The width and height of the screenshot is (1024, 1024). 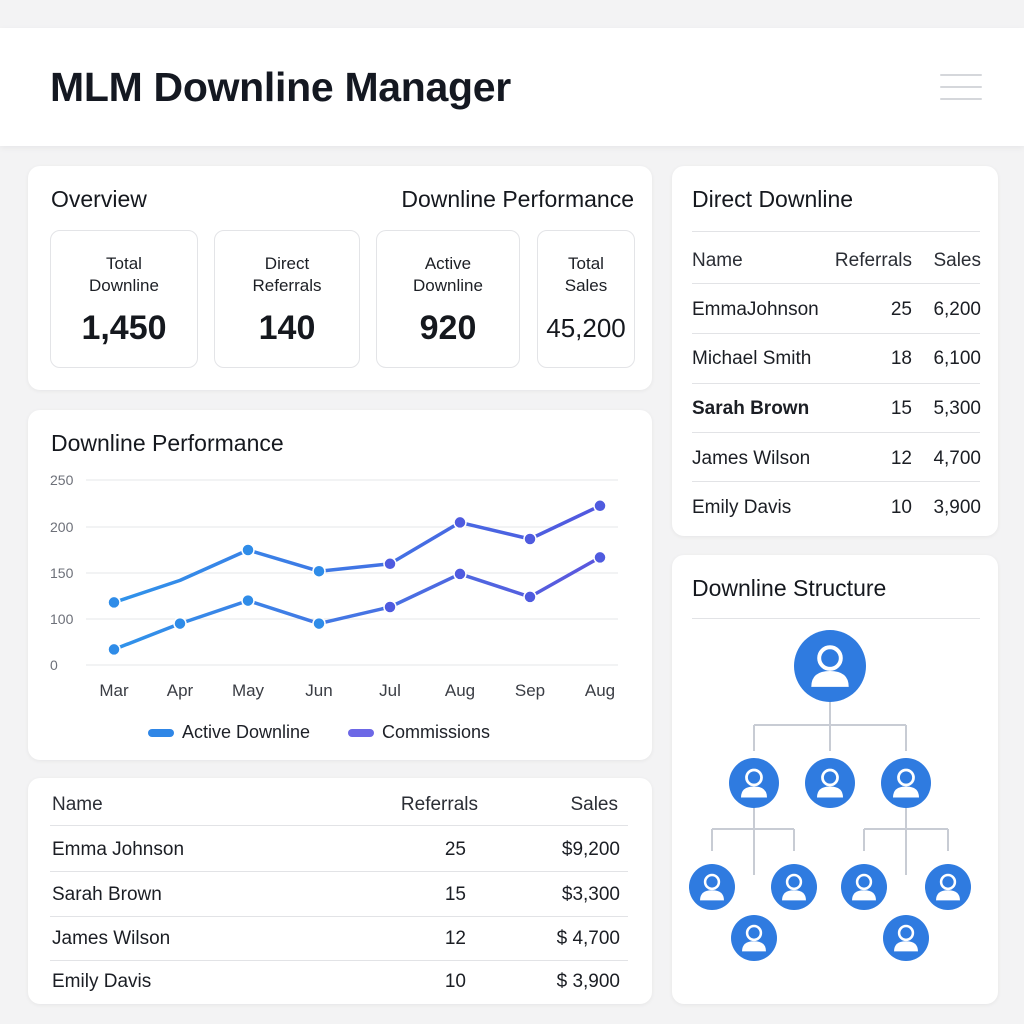 I want to click on member-sales: 3,900, so click(x=957, y=507).